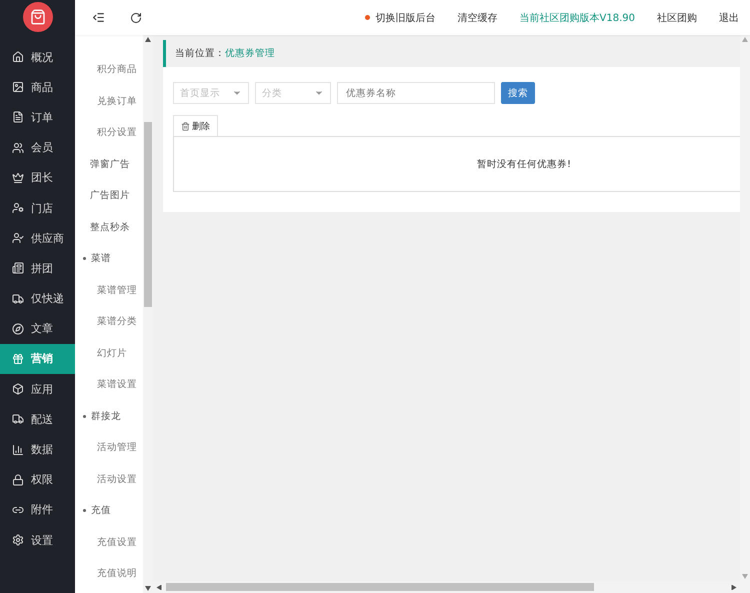  What do you see at coordinates (185, 126) in the screenshot?
I see `trash-icon` at bounding box center [185, 126].